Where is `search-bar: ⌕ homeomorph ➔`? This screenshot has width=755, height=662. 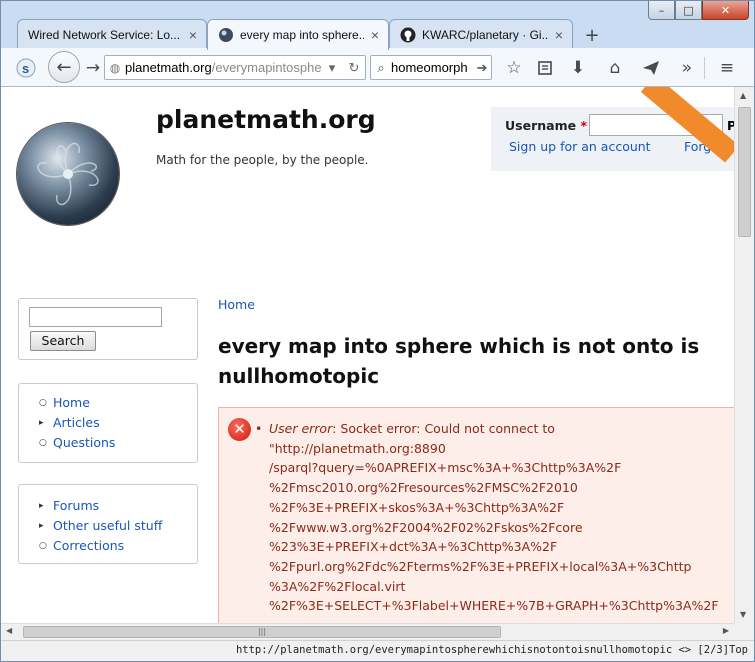
search-bar: ⌕ homeomorph ➔ is located at coordinates (431, 67).